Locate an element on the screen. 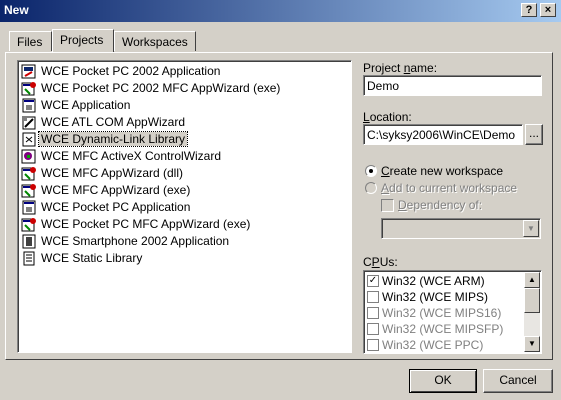 Image resolution: width=561 pixels, height=400 pixels. tab-files: Files is located at coordinates (30, 41).